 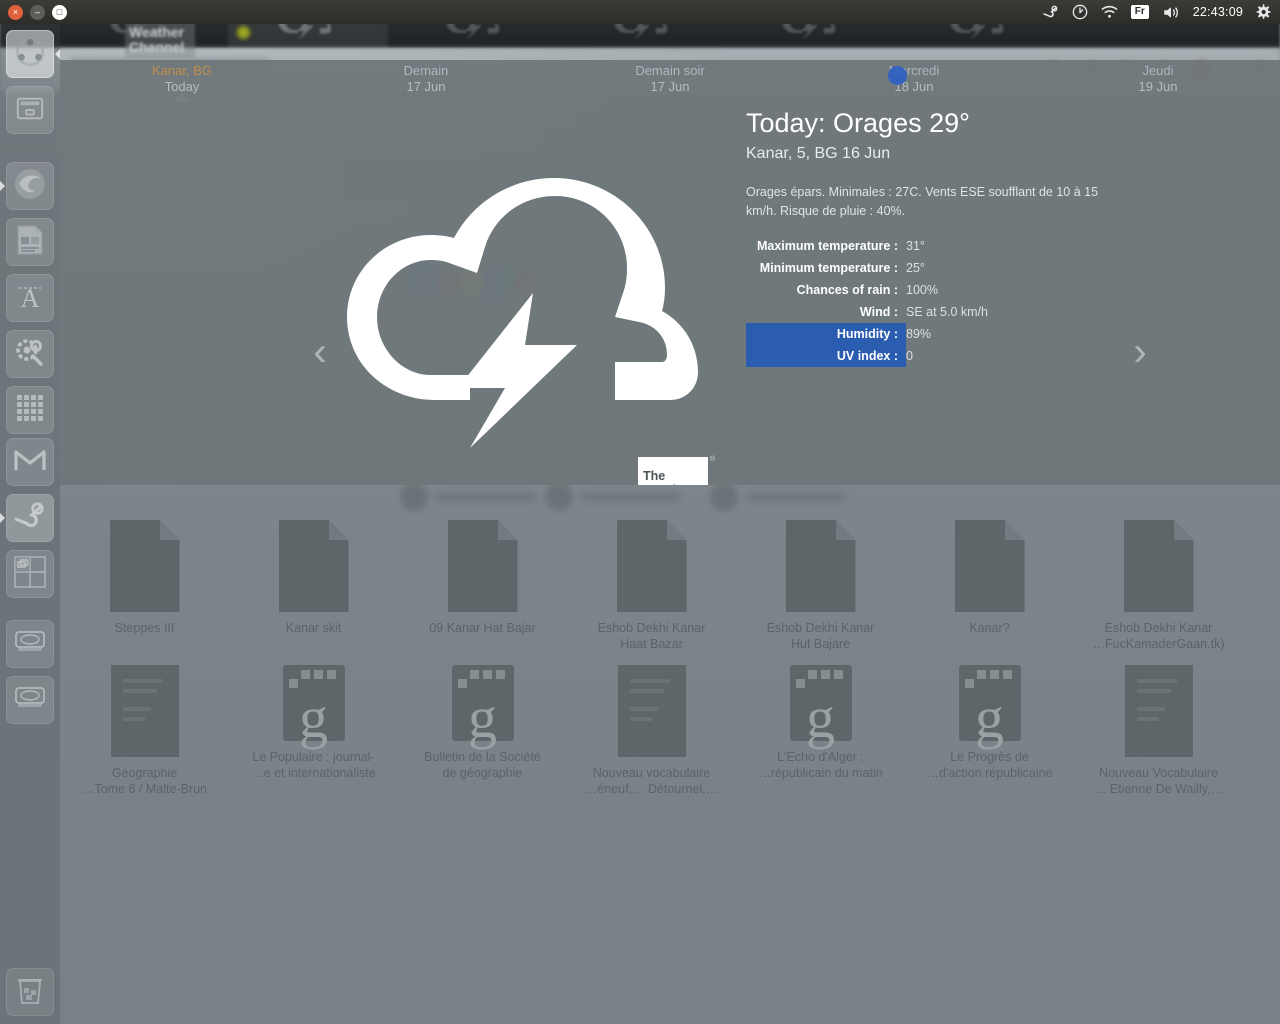 What do you see at coordinates (2, 186) in the screenshot?
I see `launcher-running-pip` at bounding box center [2, 186].